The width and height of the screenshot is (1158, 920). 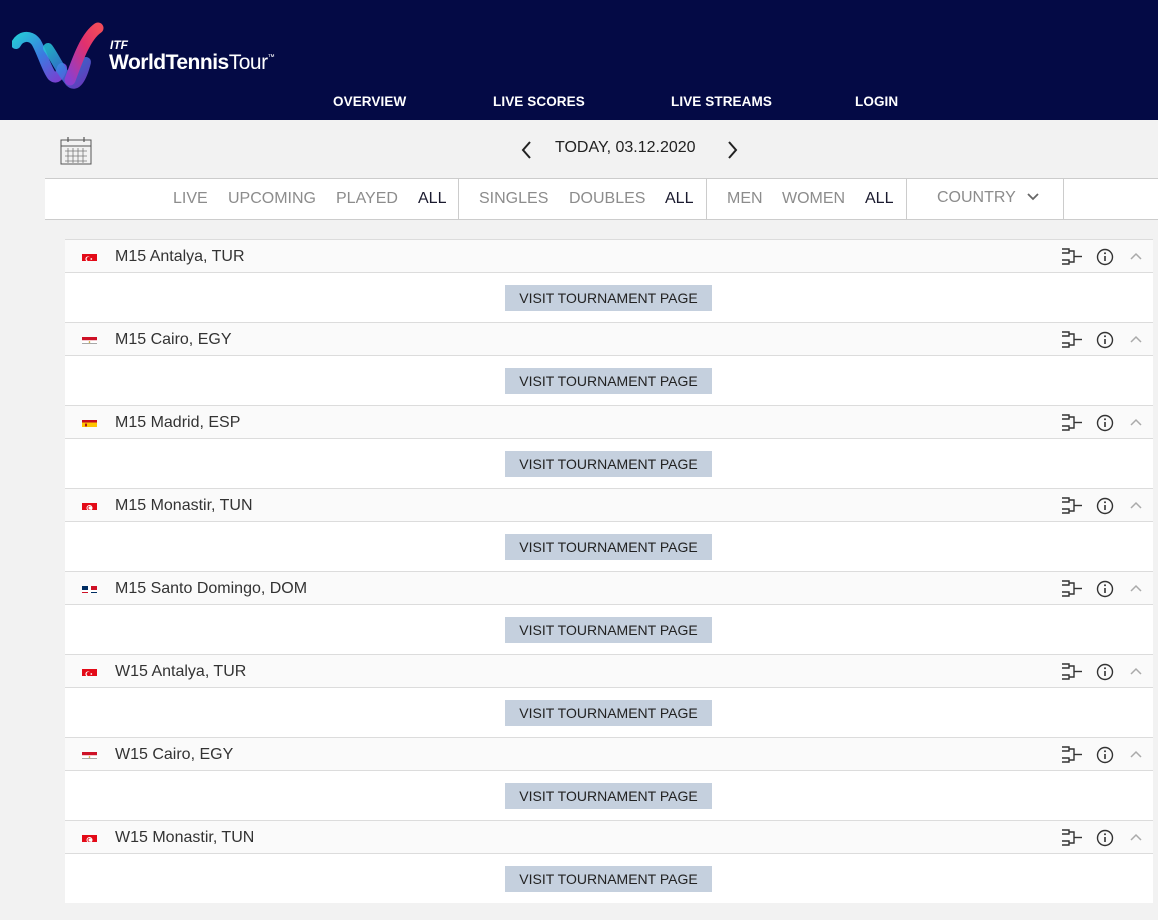 I want to click on next-day-chevron-icon, so click(x=732, y=150).